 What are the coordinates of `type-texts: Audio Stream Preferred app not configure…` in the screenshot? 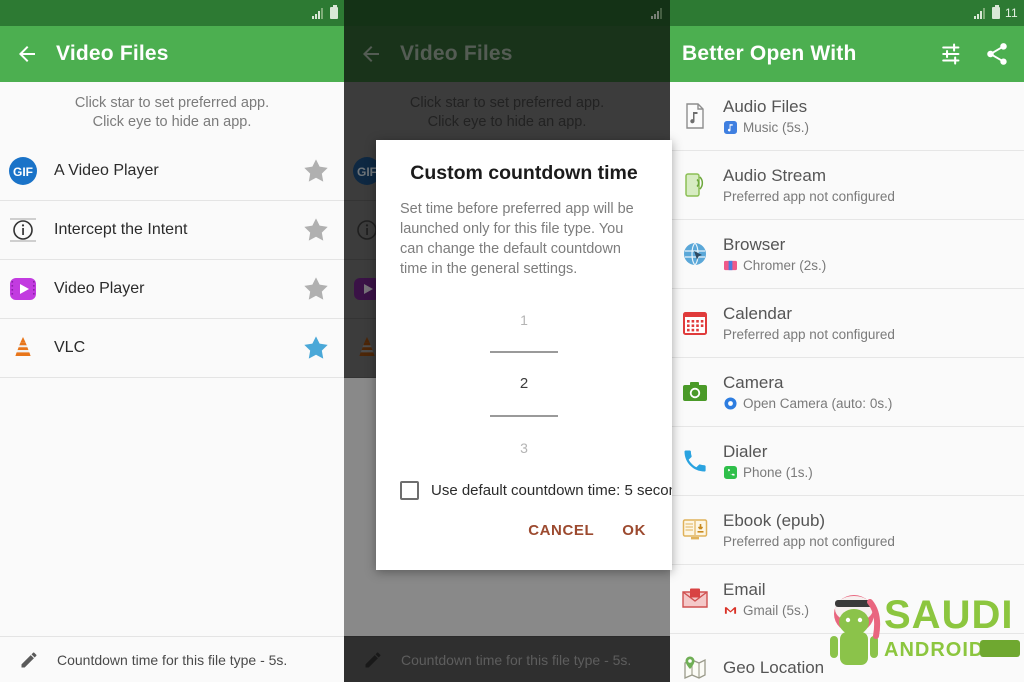 It's located at (809, 185).